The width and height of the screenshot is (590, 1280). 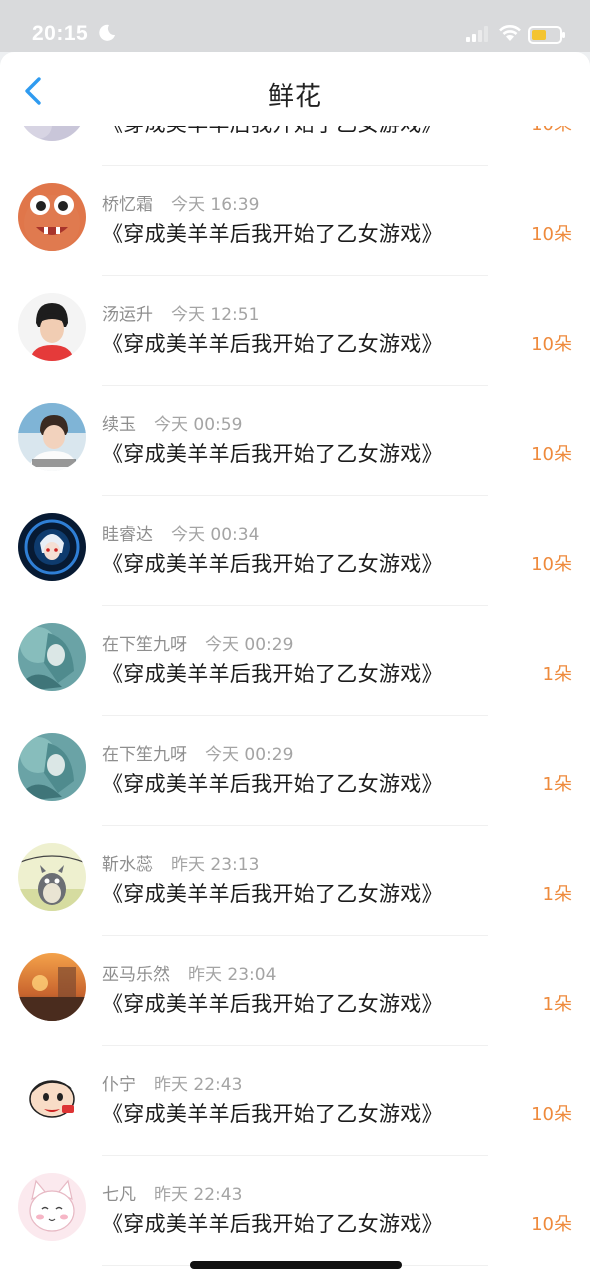 I want to click on signal-icon, so click(x=477, y=34).